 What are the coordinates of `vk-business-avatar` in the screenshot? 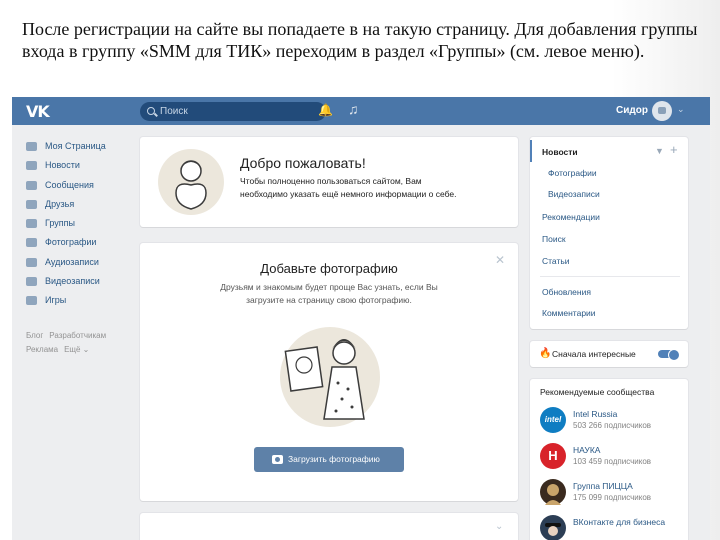 It's located at (553, 527).